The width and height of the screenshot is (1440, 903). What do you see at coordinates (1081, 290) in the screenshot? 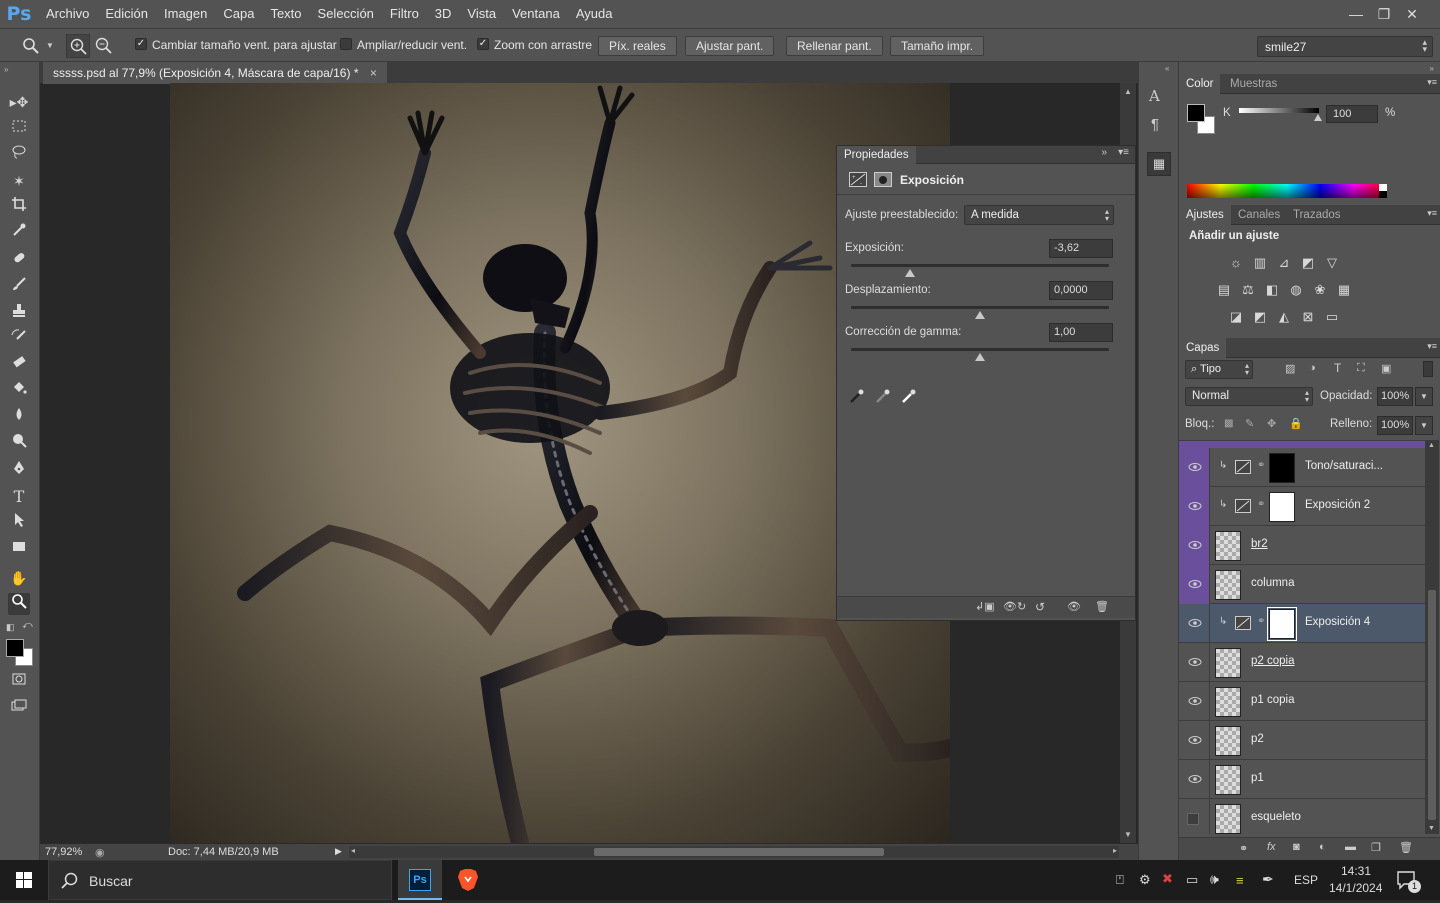
I see `offset-value: 0,0000` at bounding box center [1081, 290].